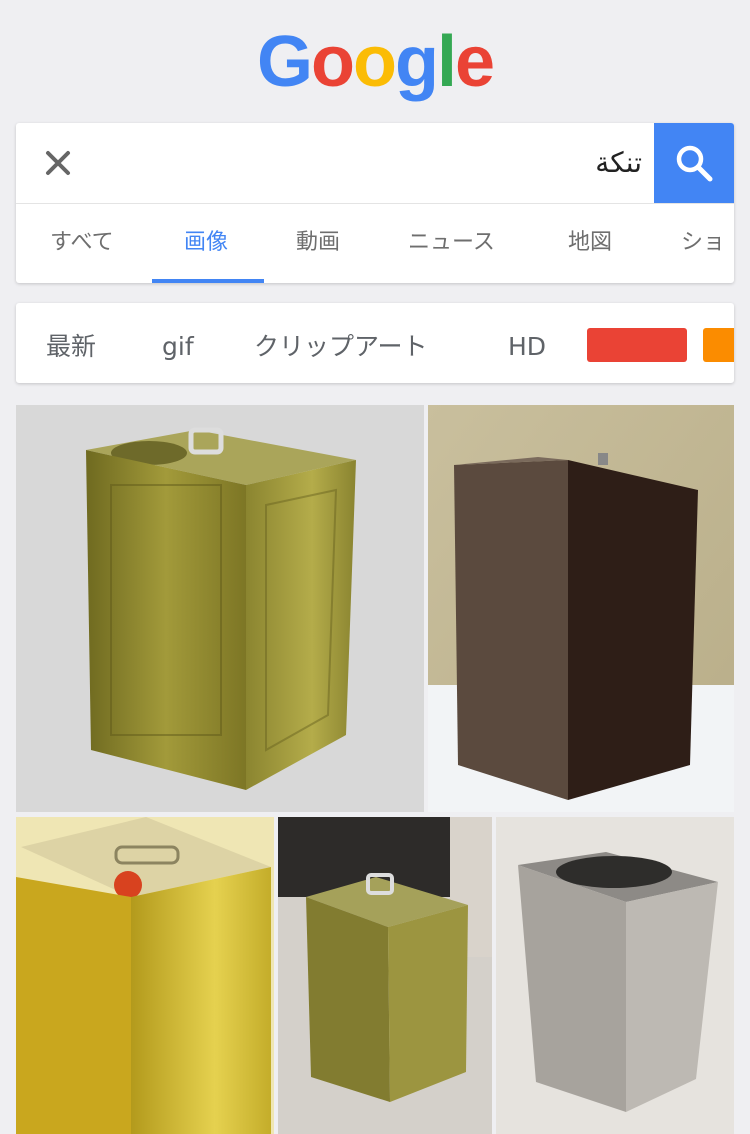  I want to click on color-filter-red, so click(637, 345).